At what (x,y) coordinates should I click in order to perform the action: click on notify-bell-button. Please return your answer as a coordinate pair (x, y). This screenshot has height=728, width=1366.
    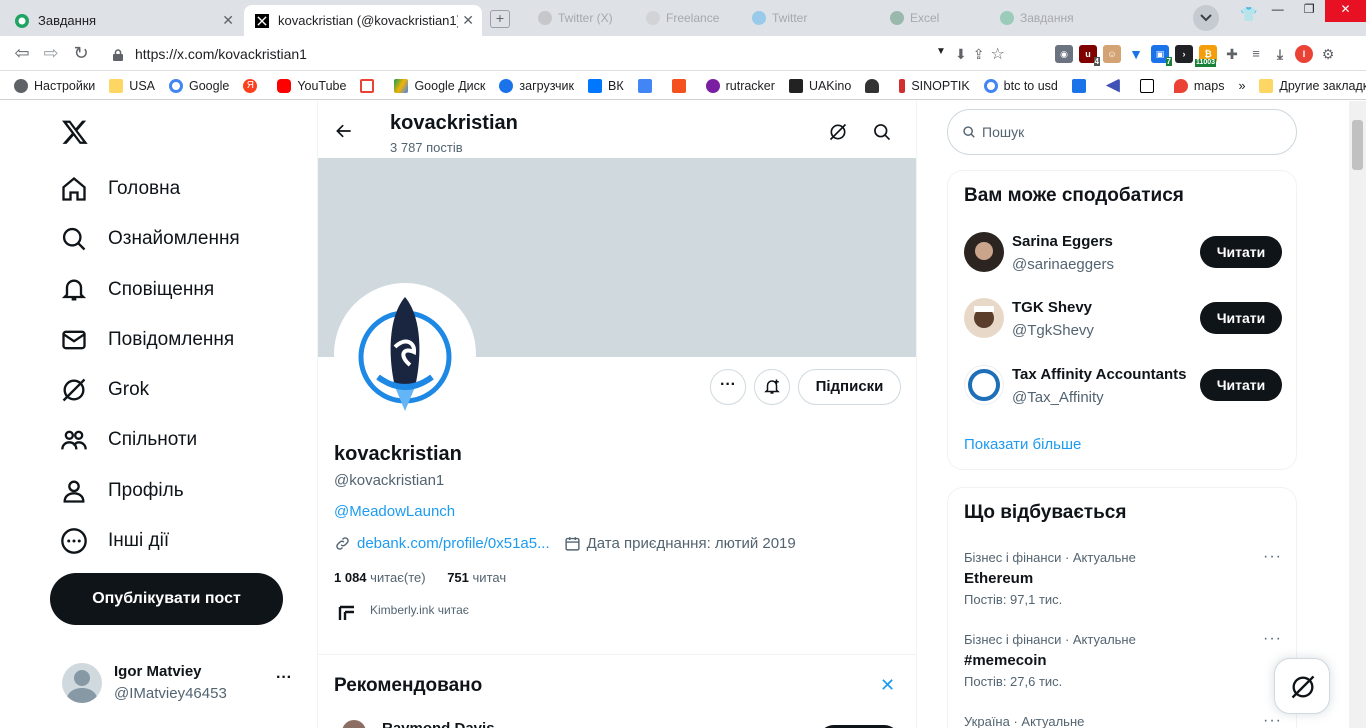
    Looking at the image, I should click on (772, 387).